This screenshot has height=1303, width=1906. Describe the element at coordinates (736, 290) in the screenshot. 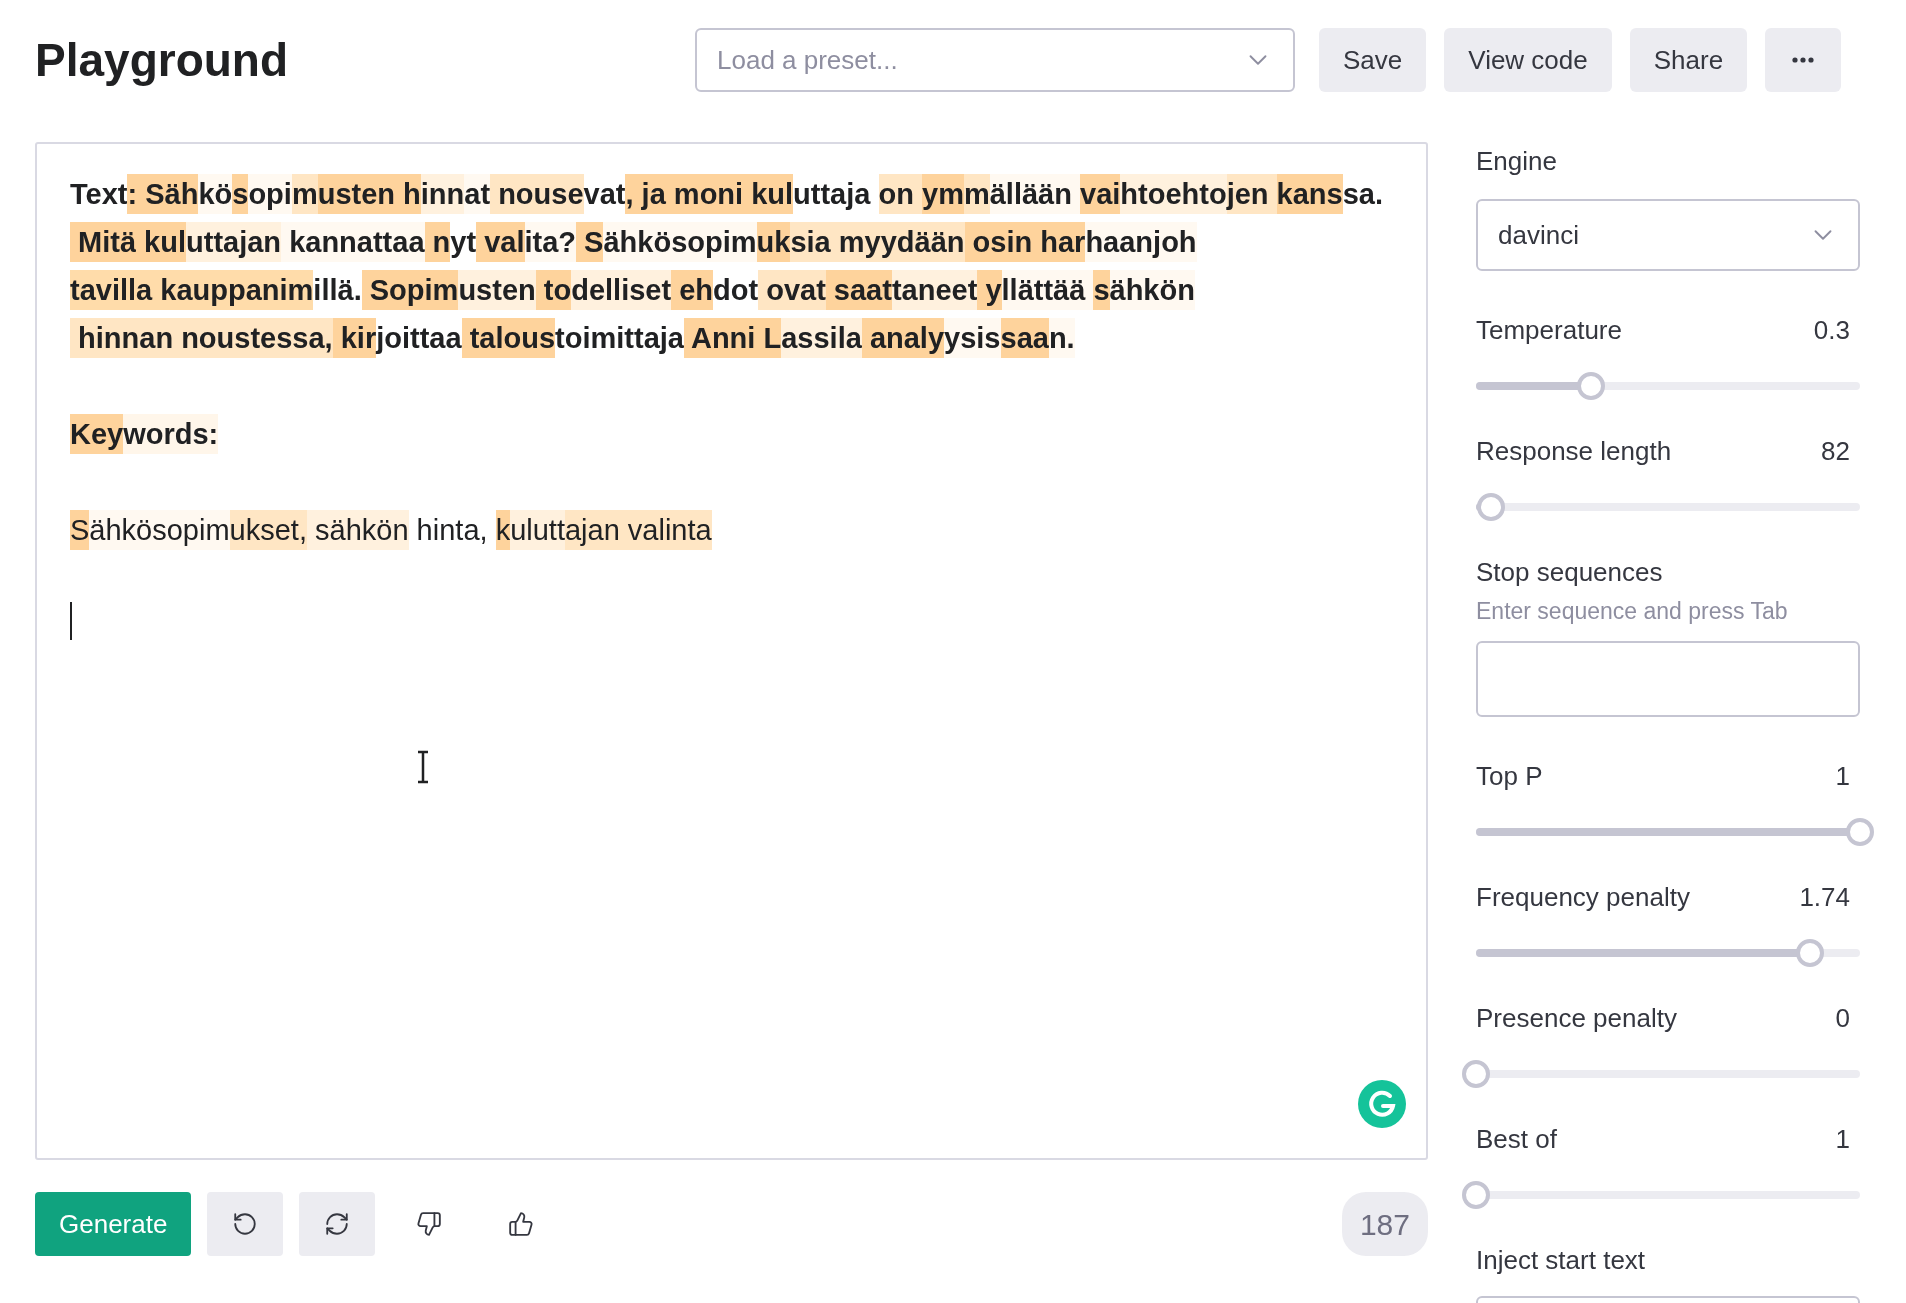

I see `text-token: dot` at that location.